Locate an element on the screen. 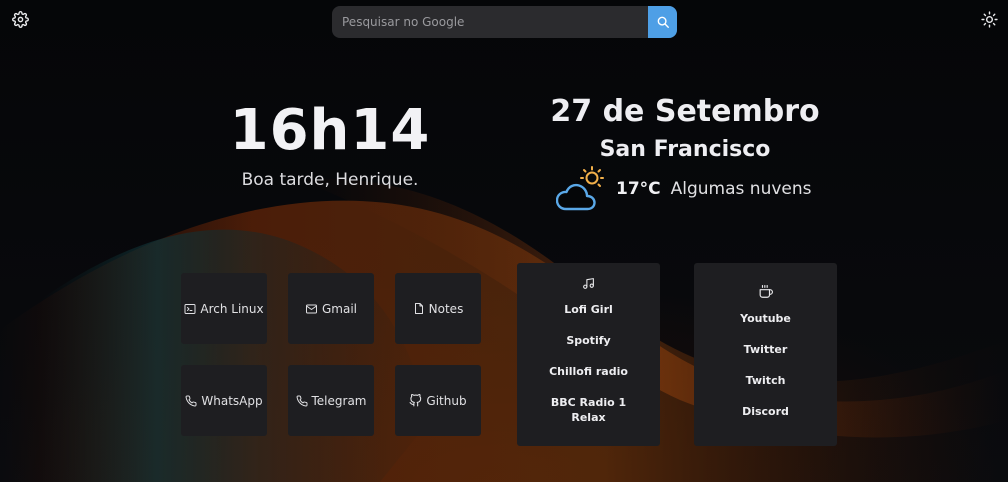  music-link-bbc-radio-1-relax: BBC Radio 1 Relax is located at coordinates (588, 410).